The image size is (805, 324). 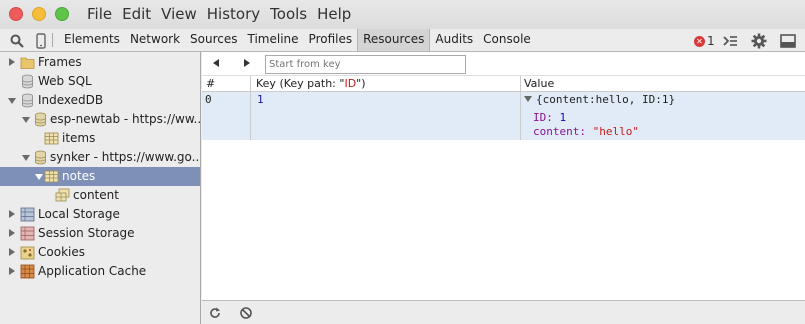 What do you see at coordinates (65, 81) in the screenshot?
I see `sidebar-item-label: Web SQL` at bounding box center [65, 81].